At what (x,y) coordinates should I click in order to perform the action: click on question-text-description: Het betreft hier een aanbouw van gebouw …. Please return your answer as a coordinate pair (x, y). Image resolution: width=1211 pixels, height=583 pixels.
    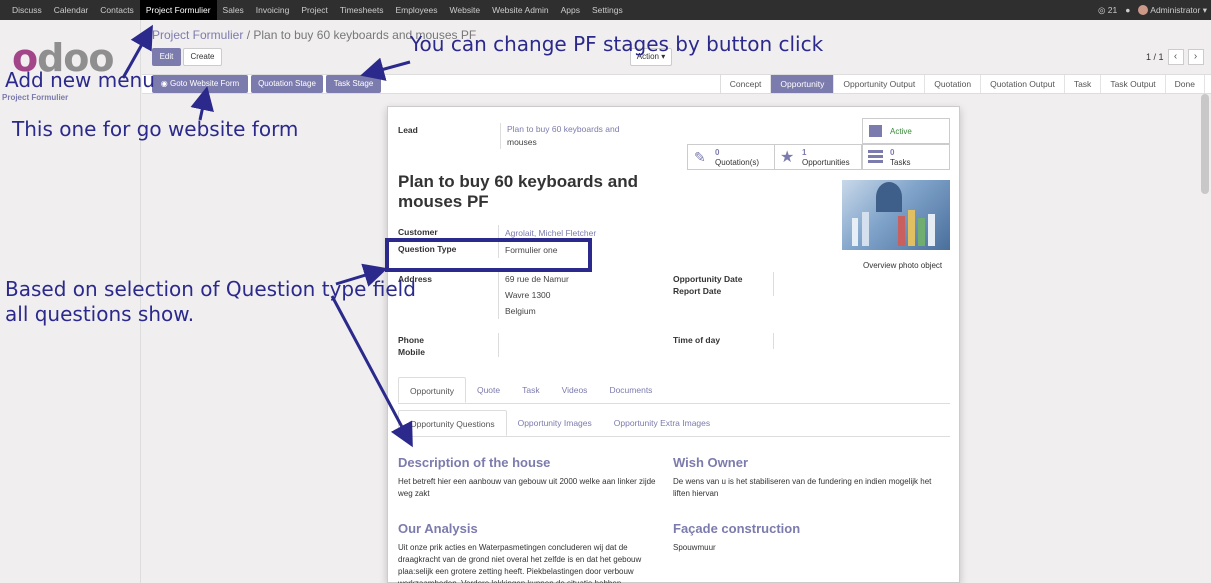
    Looking at the image, I should click on (527, 487).